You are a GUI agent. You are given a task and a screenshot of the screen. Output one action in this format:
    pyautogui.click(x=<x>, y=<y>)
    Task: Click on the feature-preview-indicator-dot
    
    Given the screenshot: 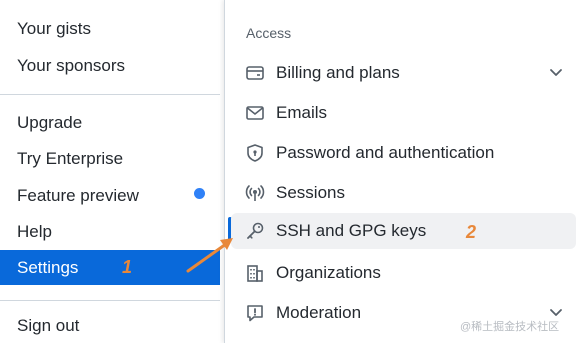 What is the action you would take?
    pyautogui.click(x=199, y=193)
    